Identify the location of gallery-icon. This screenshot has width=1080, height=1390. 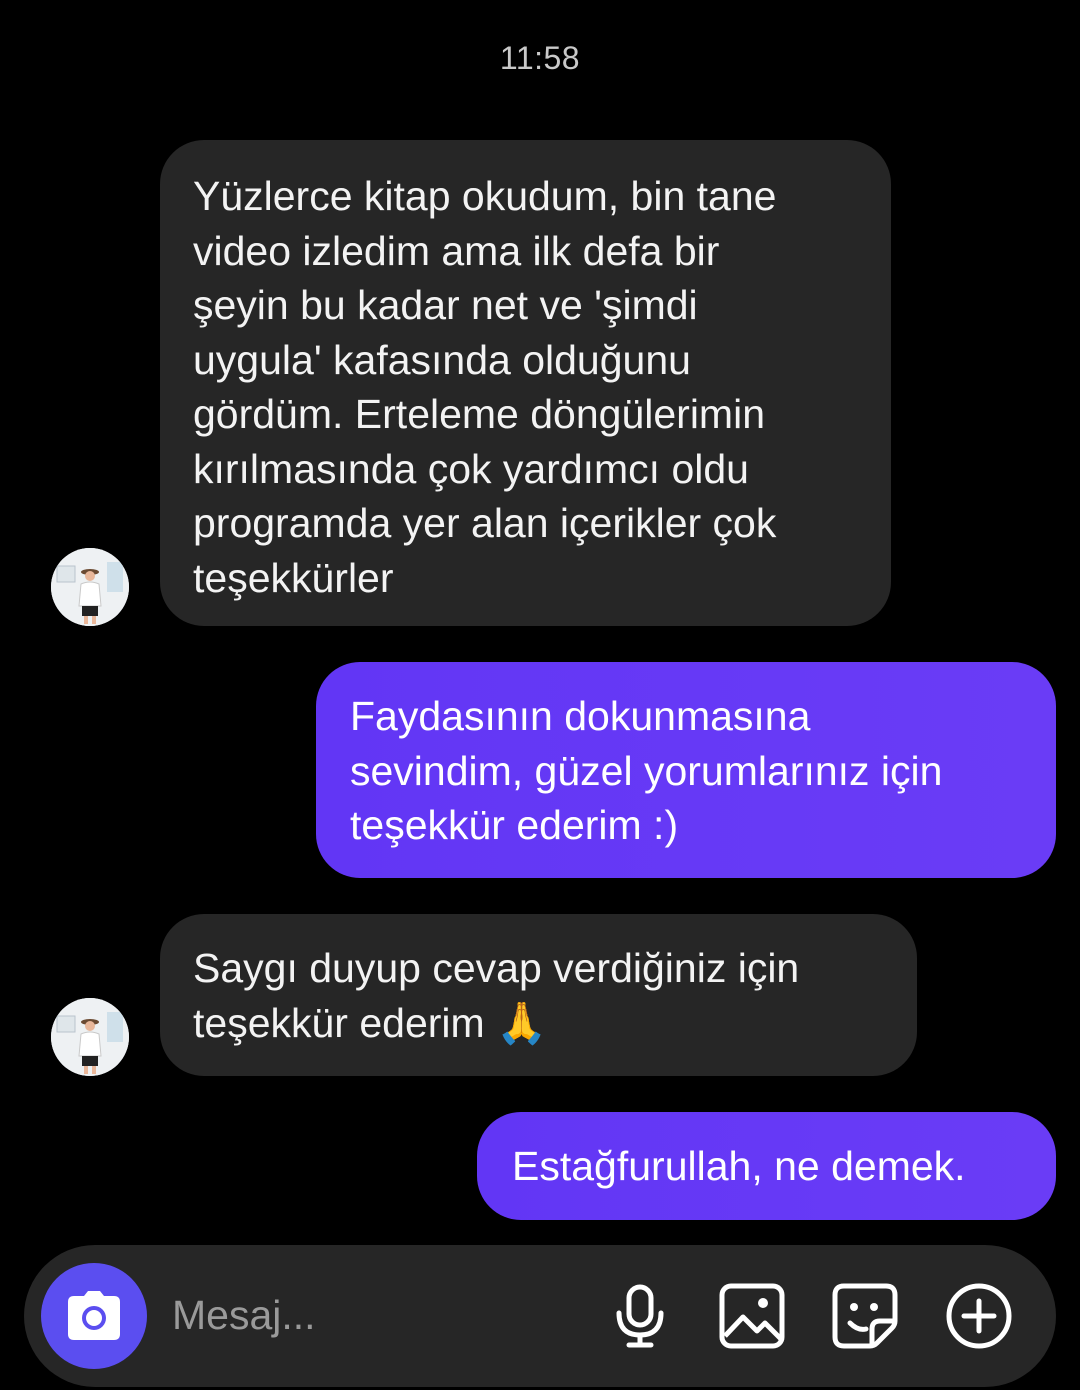
(752, 1316).